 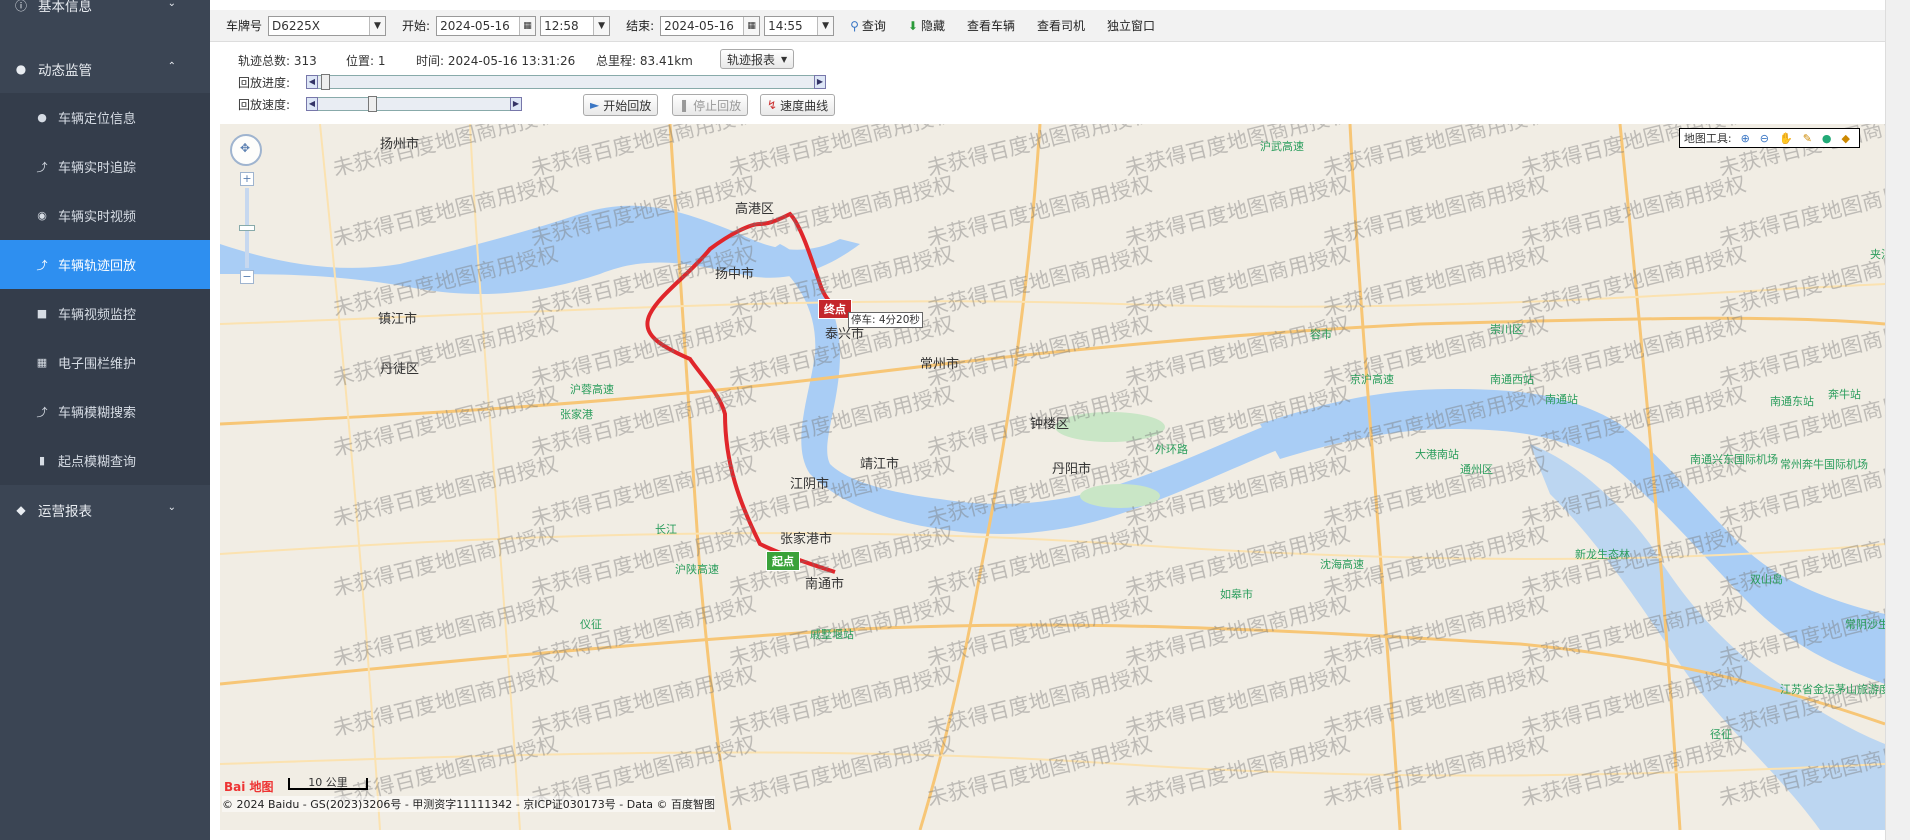 I want to click on standalone-label: 独立窗口, so click(x=1131, y=26).